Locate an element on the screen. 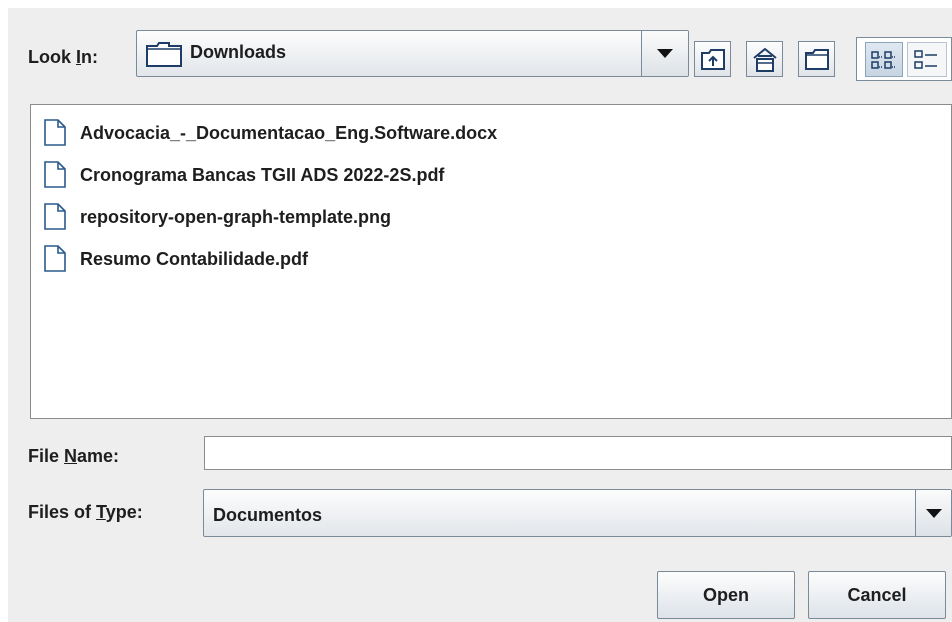  files-of-type-label: Files of Type: is located at coordinates (85, 512).